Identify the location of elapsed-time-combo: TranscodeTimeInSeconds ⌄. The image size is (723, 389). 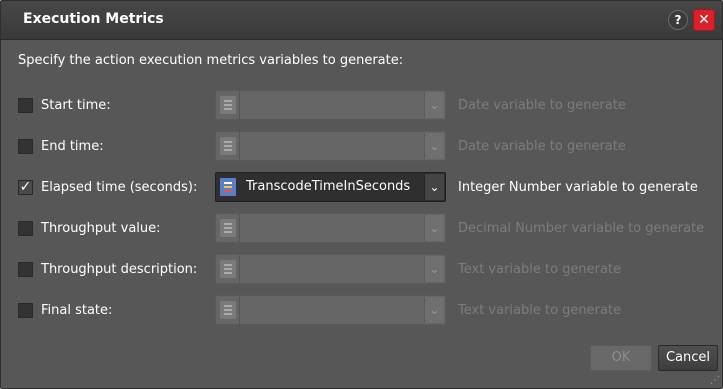
(330, 187).